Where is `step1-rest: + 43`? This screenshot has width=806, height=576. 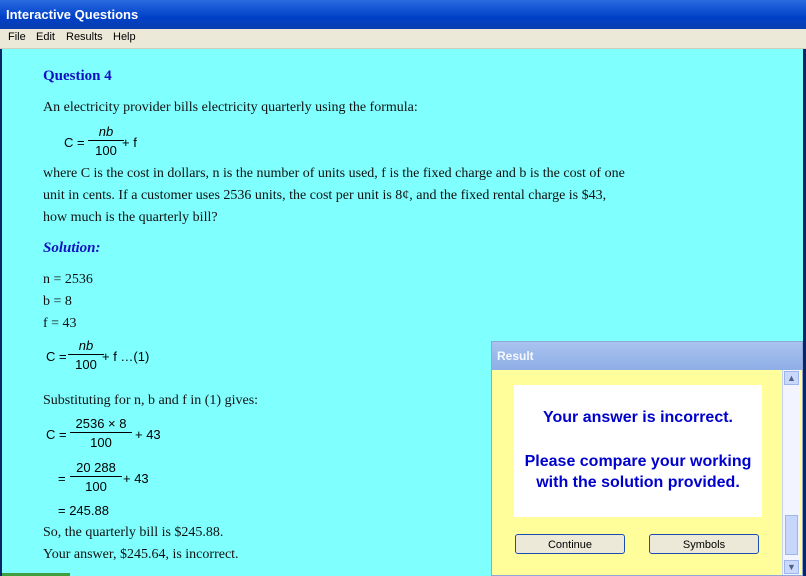
step1-rest: + 43 is located at coordinates (148, 434).